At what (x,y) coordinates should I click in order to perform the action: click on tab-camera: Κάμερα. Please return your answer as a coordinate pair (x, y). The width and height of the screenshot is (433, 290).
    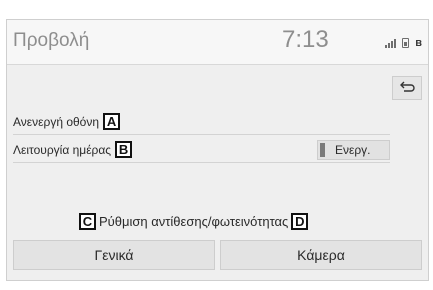
    Looking at the image, I should click on (321, 255).